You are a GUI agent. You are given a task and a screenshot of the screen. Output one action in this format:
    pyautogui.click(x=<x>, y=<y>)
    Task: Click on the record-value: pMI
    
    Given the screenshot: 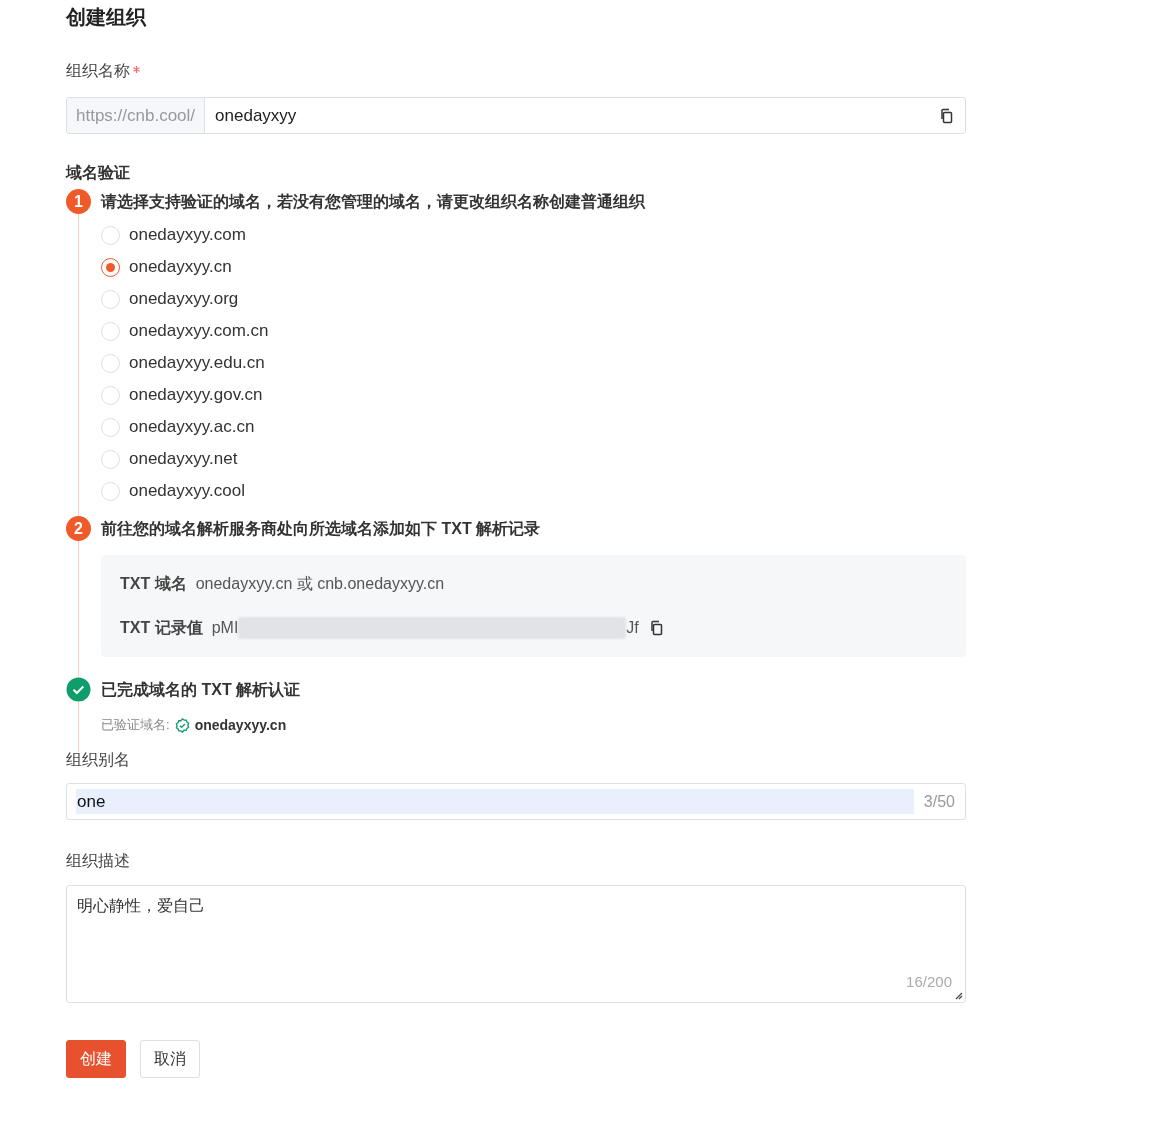 What is the action you would take?
    pyautogui.click(x=225, y=628)
    